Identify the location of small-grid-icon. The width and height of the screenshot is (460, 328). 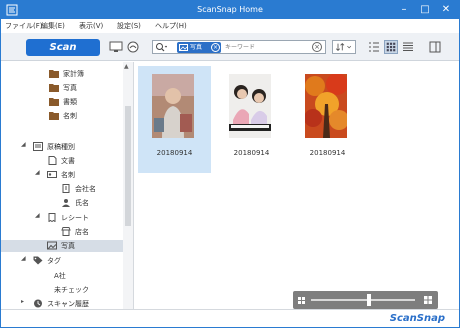
(301, 300).